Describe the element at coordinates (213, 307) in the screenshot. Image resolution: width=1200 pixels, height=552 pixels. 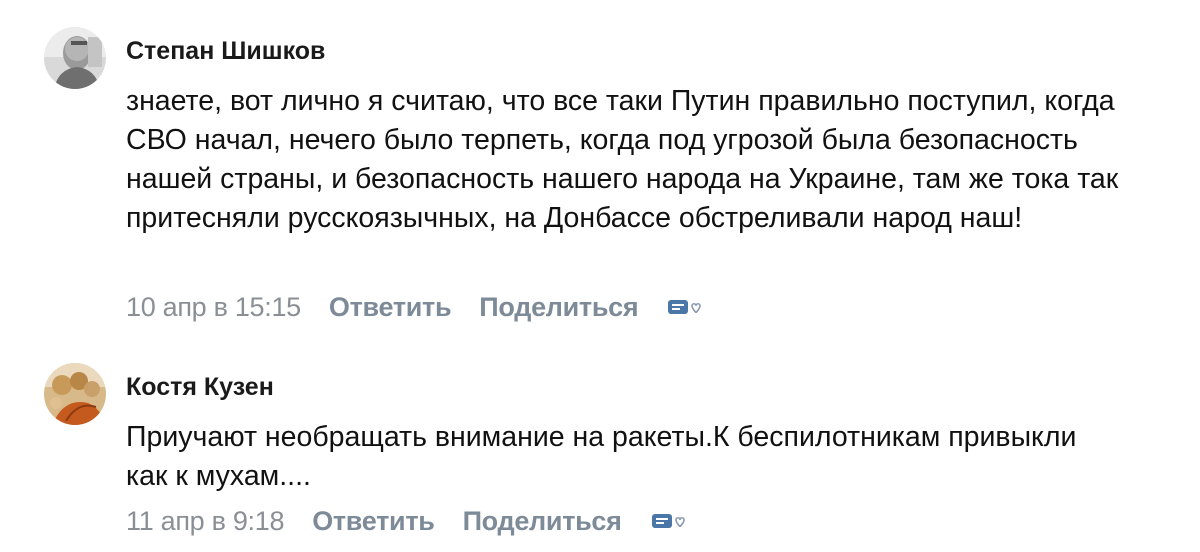
I see `comment-date: 10 апр в 15:15` at that location.